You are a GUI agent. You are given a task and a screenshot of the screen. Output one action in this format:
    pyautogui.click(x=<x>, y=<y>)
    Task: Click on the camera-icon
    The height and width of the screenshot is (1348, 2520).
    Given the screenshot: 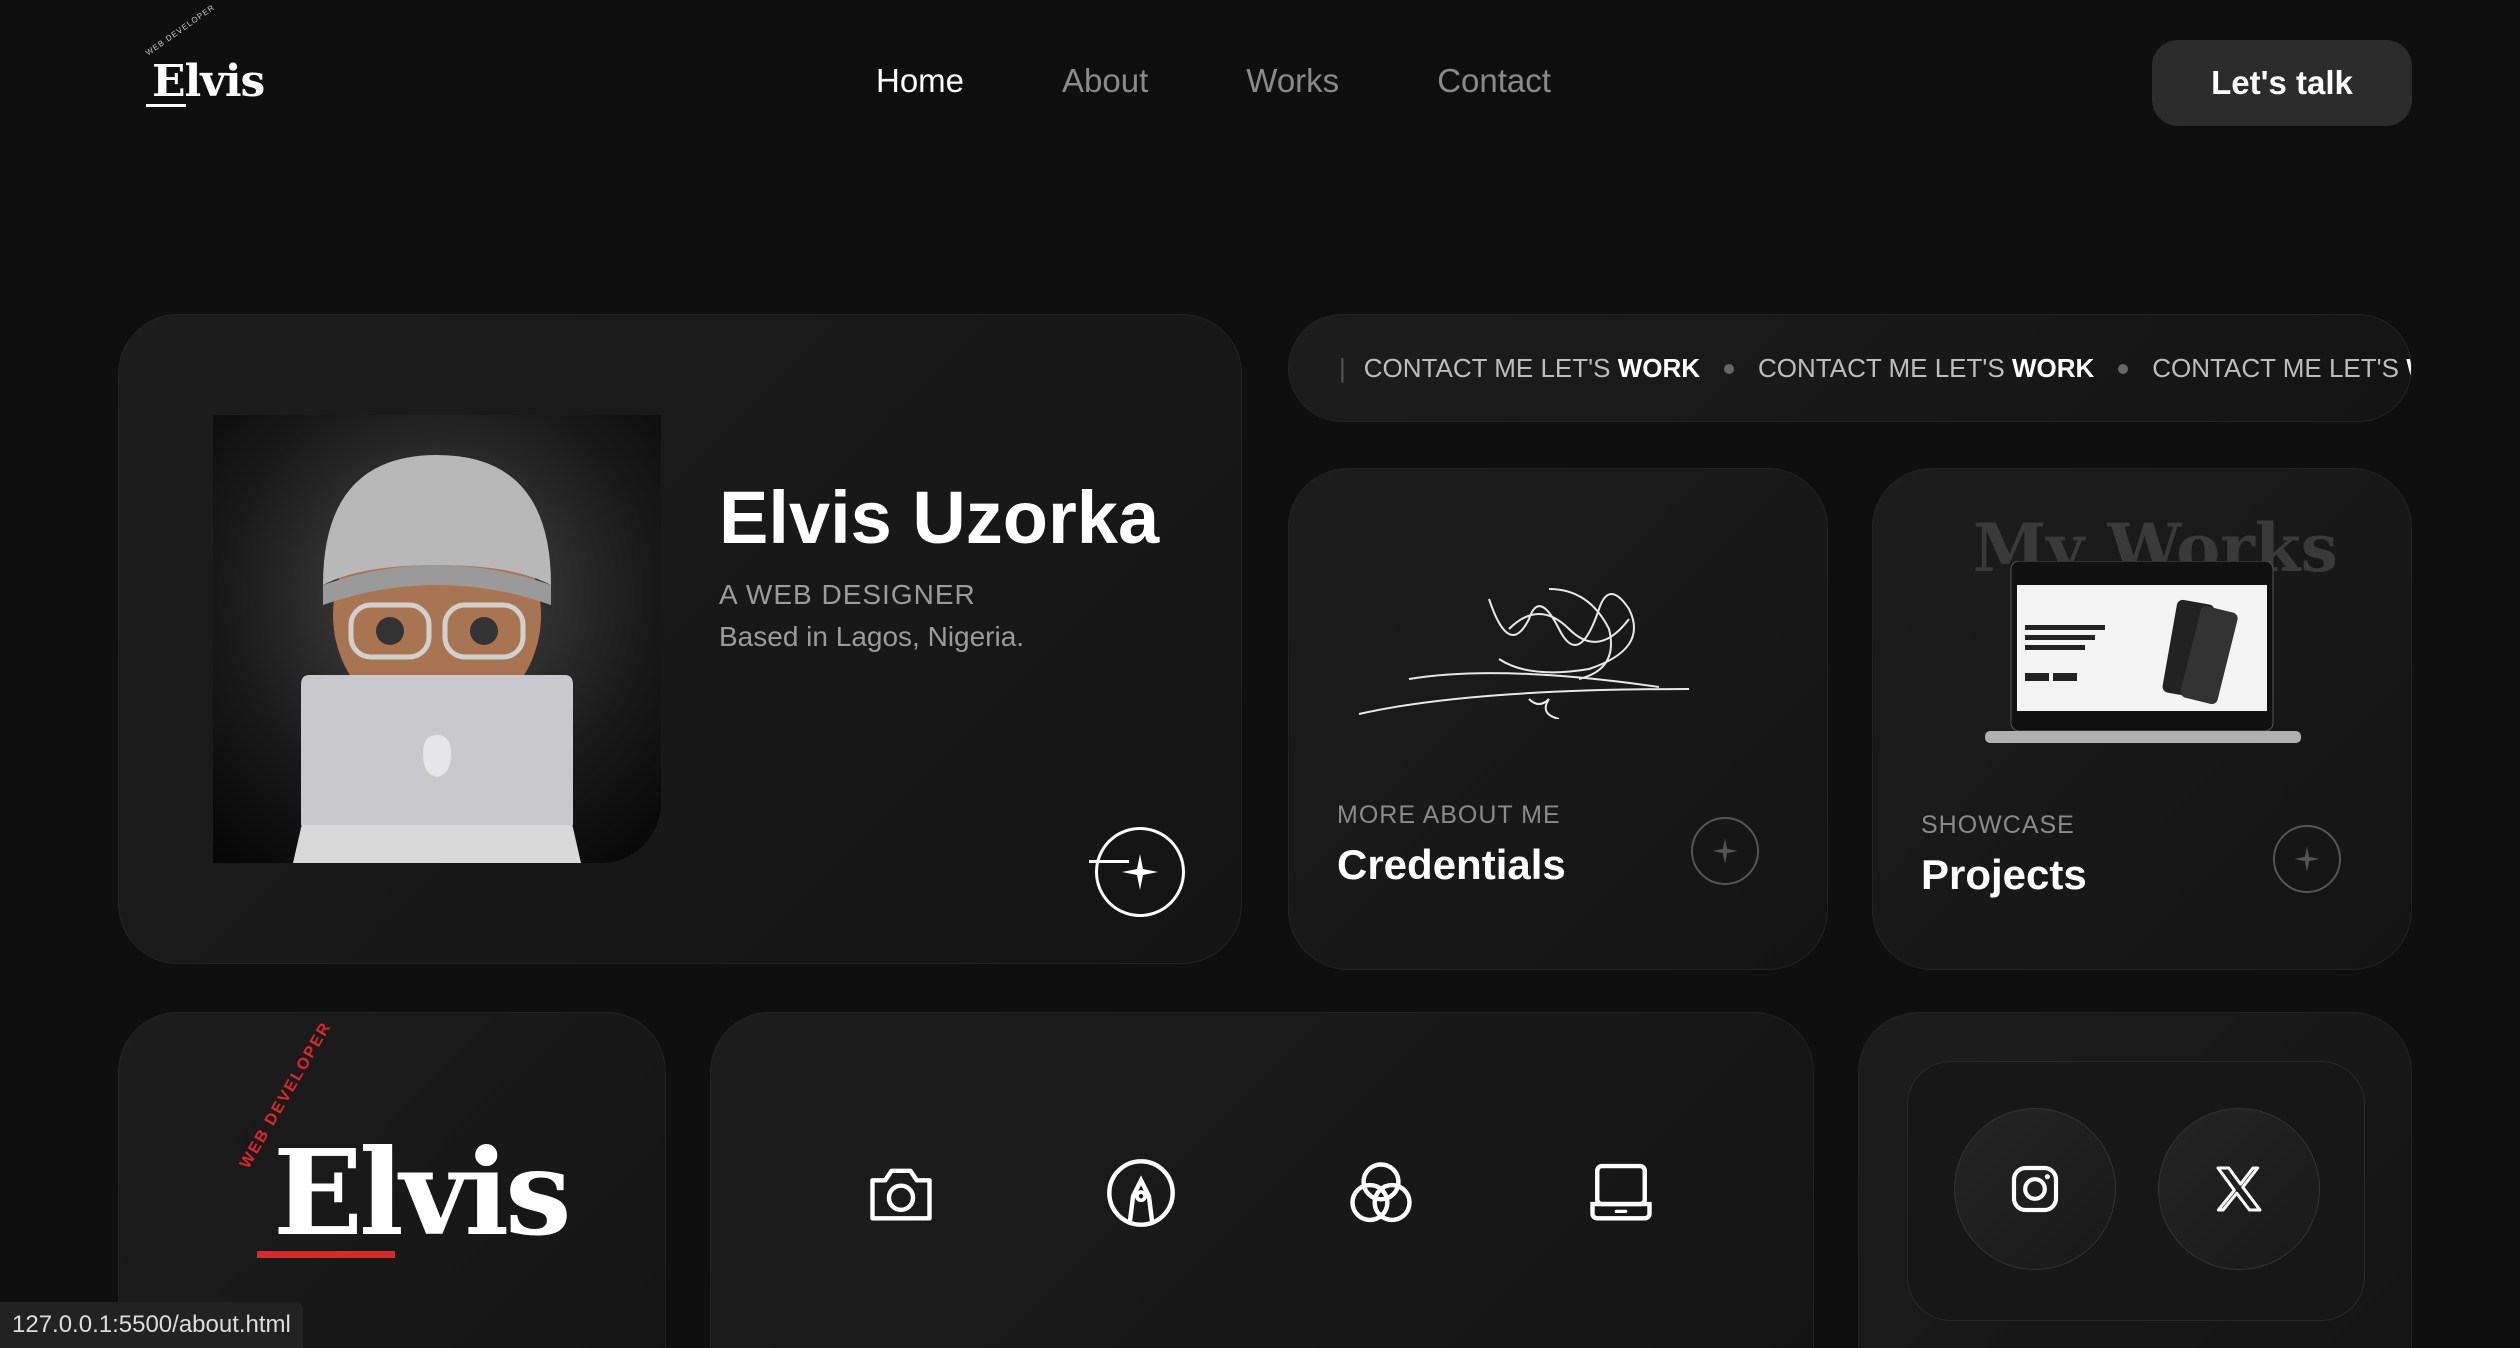 What is the action you would take?
    pyautogui.click(x=901, y=1194)
    